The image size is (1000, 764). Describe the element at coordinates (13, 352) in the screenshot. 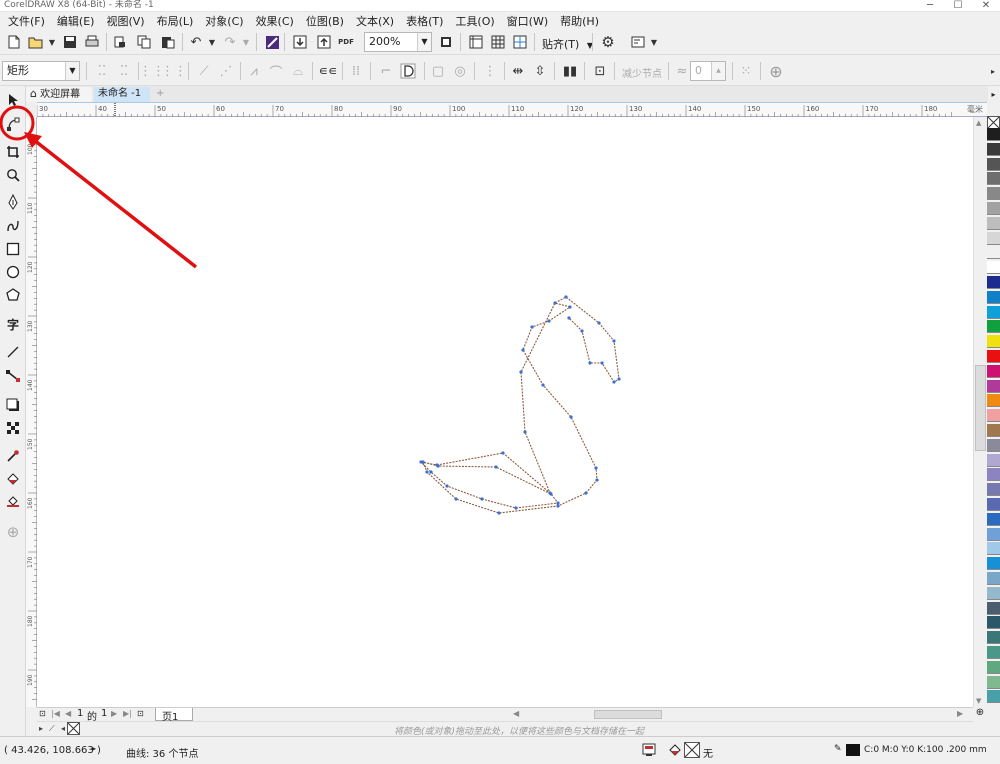

I see `parallel-dimension-tool-icon` at that location.